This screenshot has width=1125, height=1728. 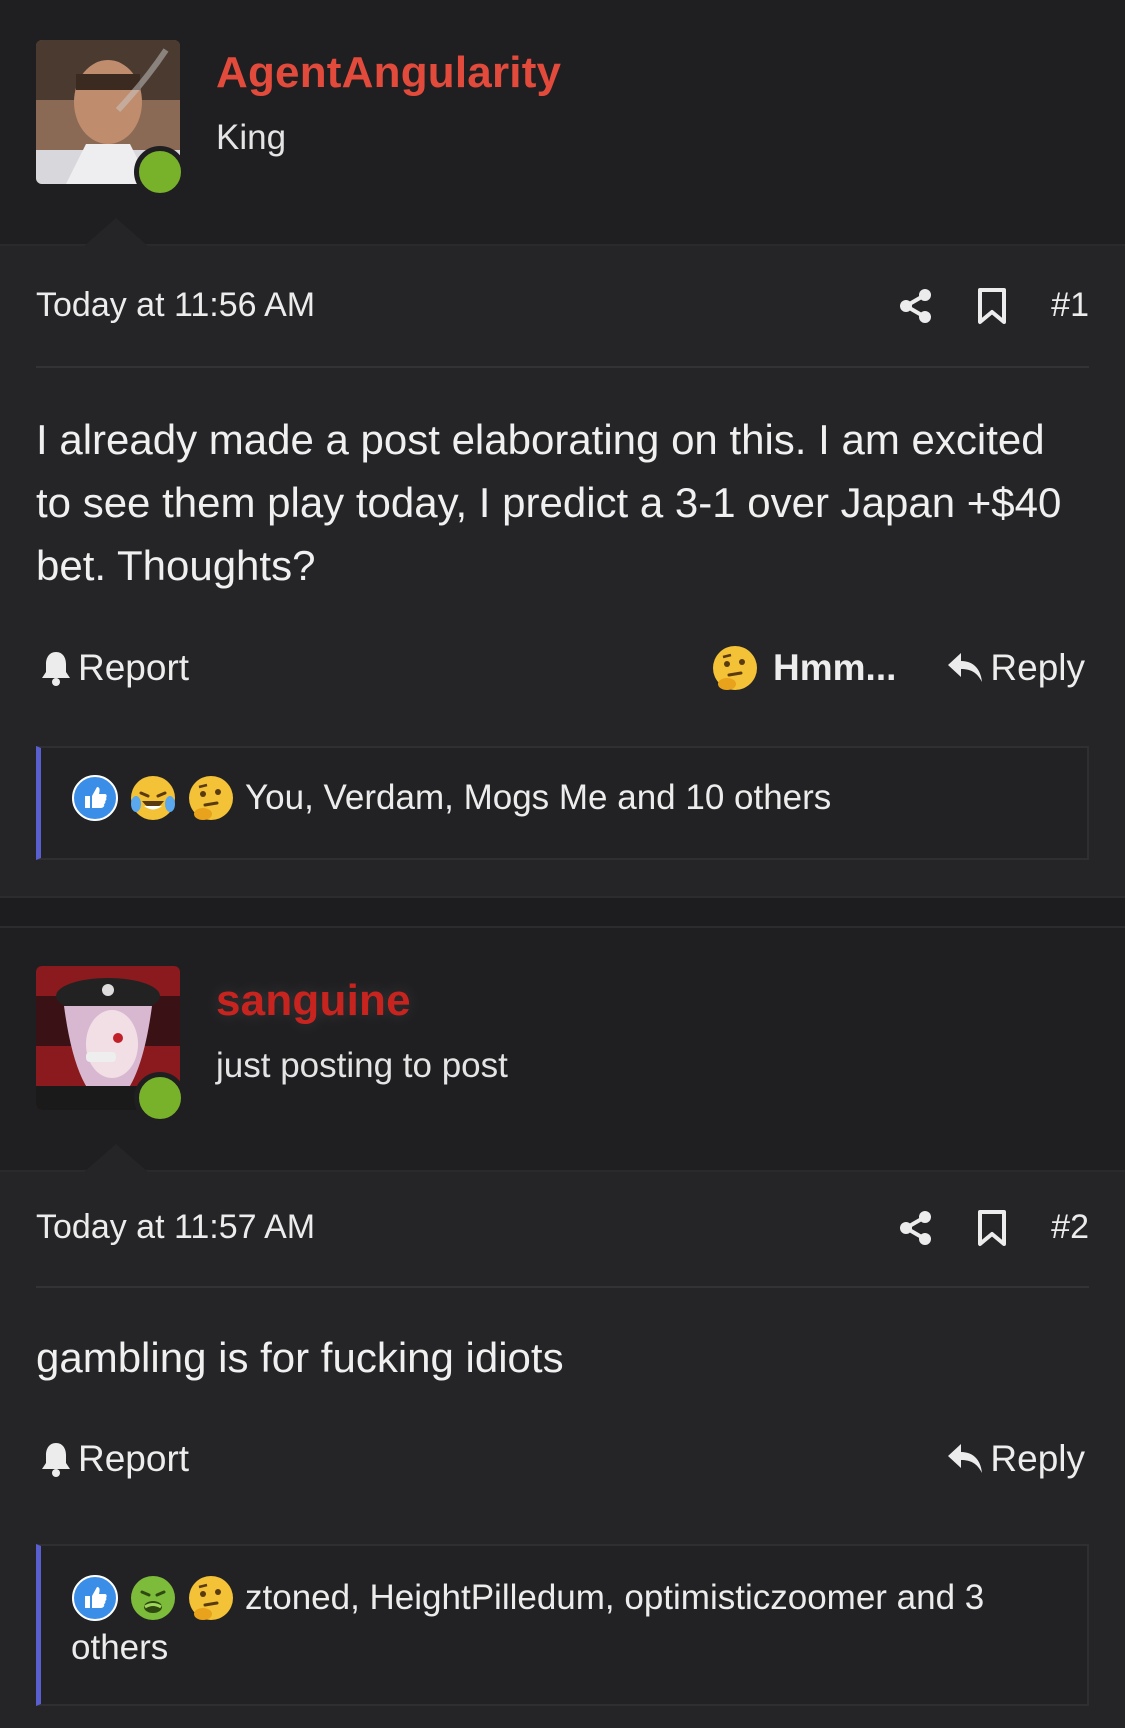 I want to click on post-2-user-title: just posting to post, so click(x=362, y=1065).